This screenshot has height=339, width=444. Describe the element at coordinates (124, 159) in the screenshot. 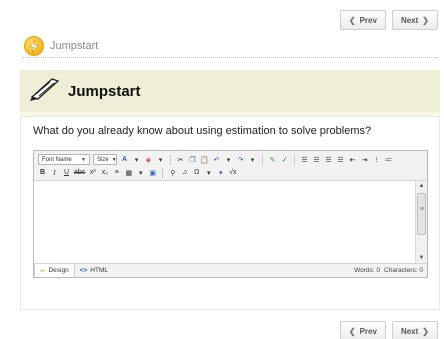

I see `font-color-icon: A` at that location.